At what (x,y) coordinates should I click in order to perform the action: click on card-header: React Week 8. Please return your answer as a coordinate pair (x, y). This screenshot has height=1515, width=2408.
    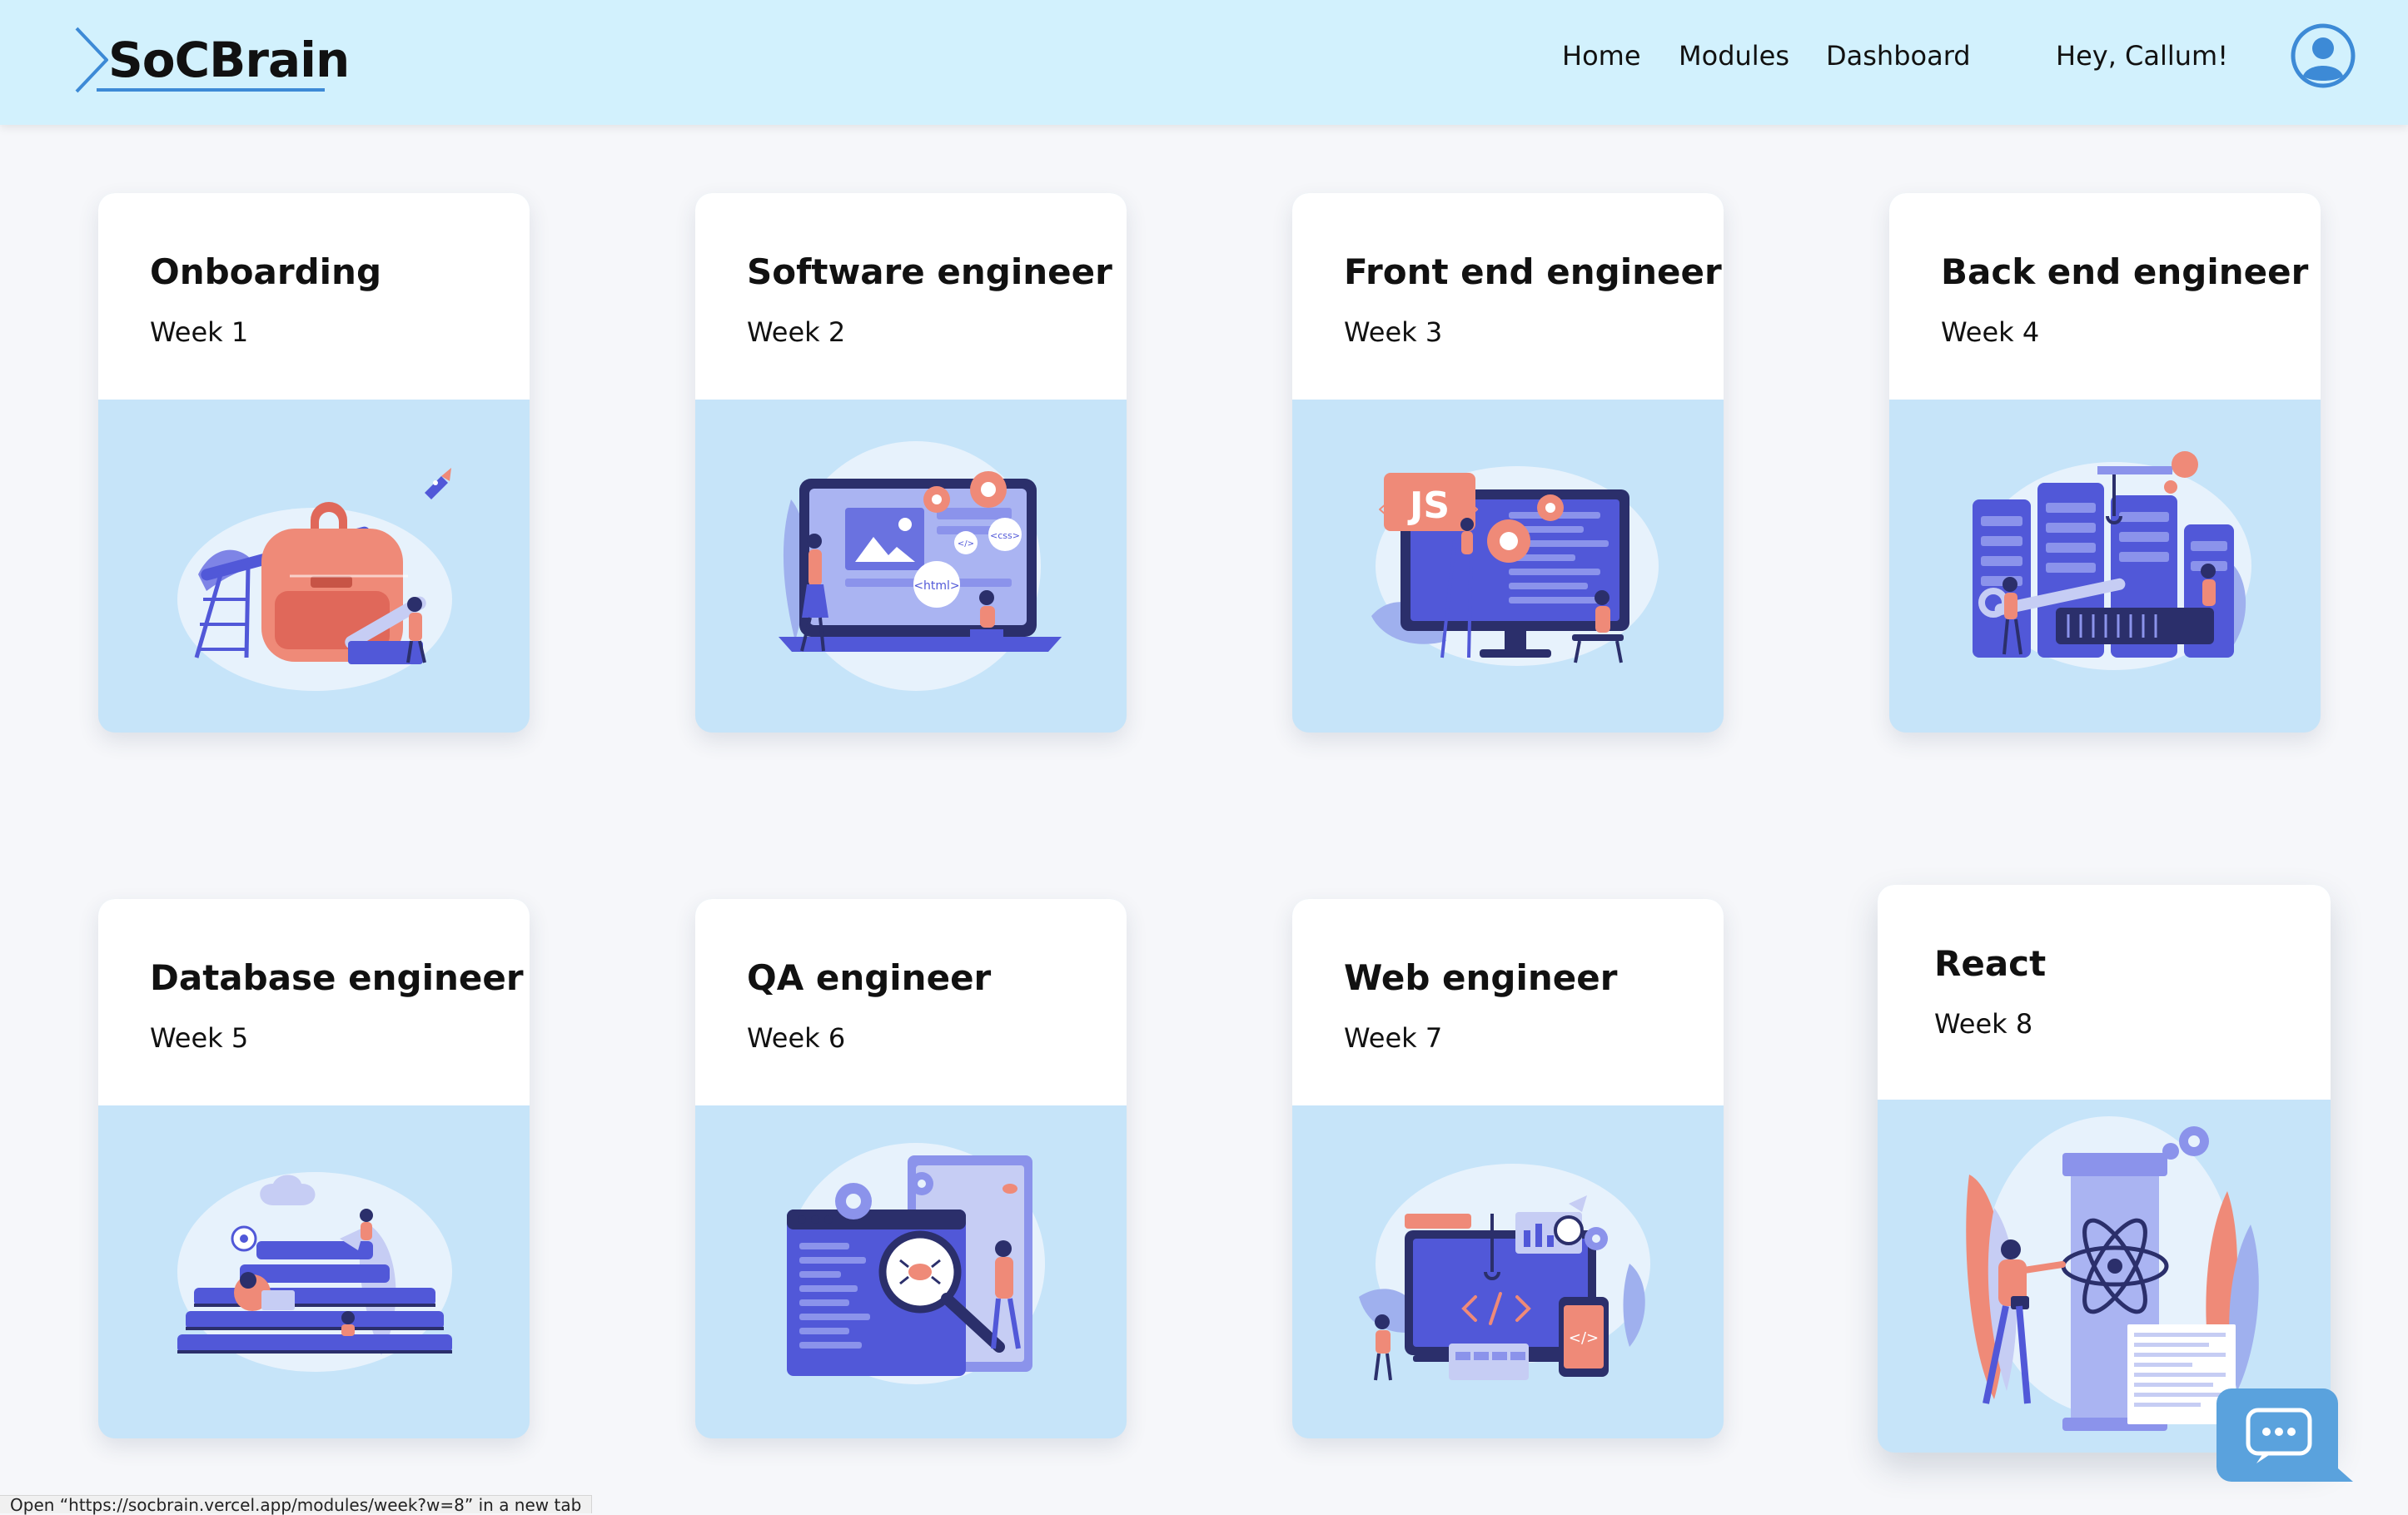
    Looking at the image, I should click on (2104, 993).